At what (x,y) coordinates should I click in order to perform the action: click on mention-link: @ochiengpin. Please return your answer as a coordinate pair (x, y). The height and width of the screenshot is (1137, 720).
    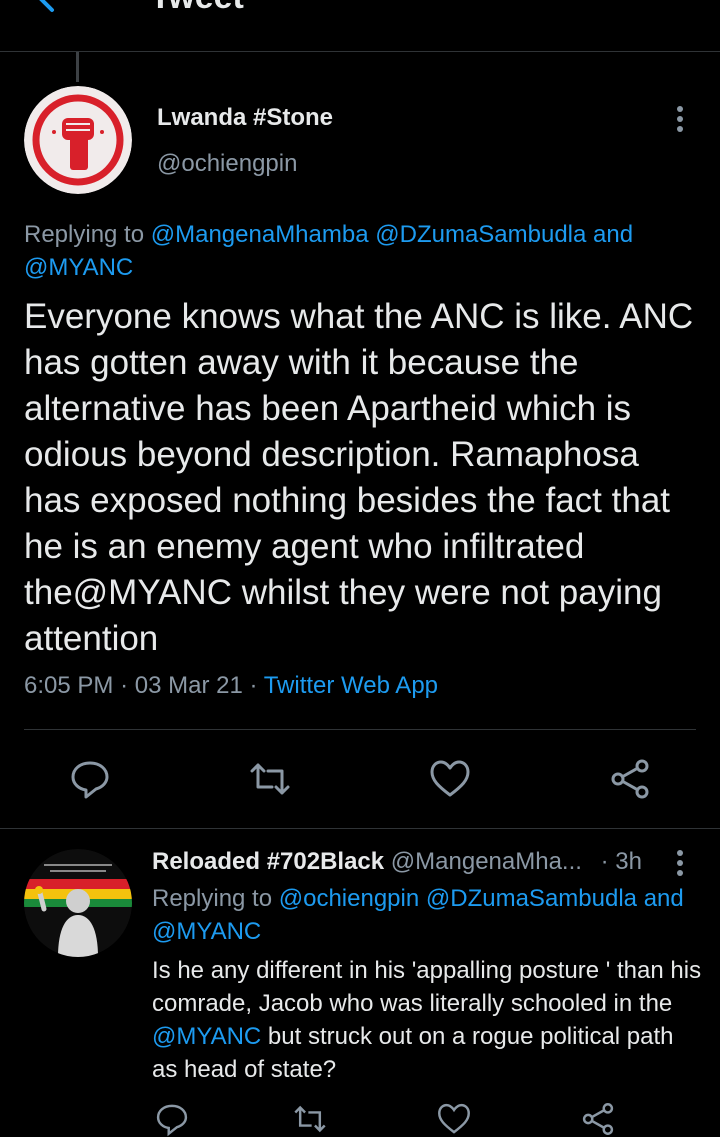
    Looking at the image, I should click on (349, 898).